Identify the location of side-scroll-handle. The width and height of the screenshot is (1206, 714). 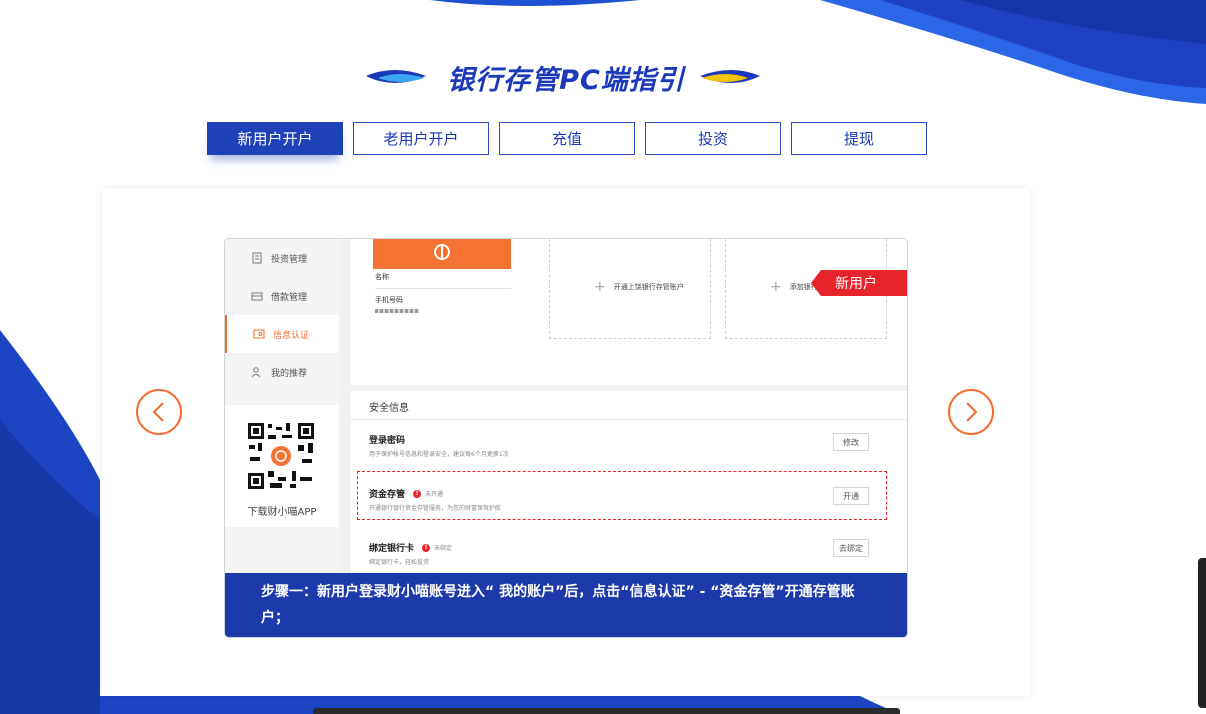
(1202, 633).